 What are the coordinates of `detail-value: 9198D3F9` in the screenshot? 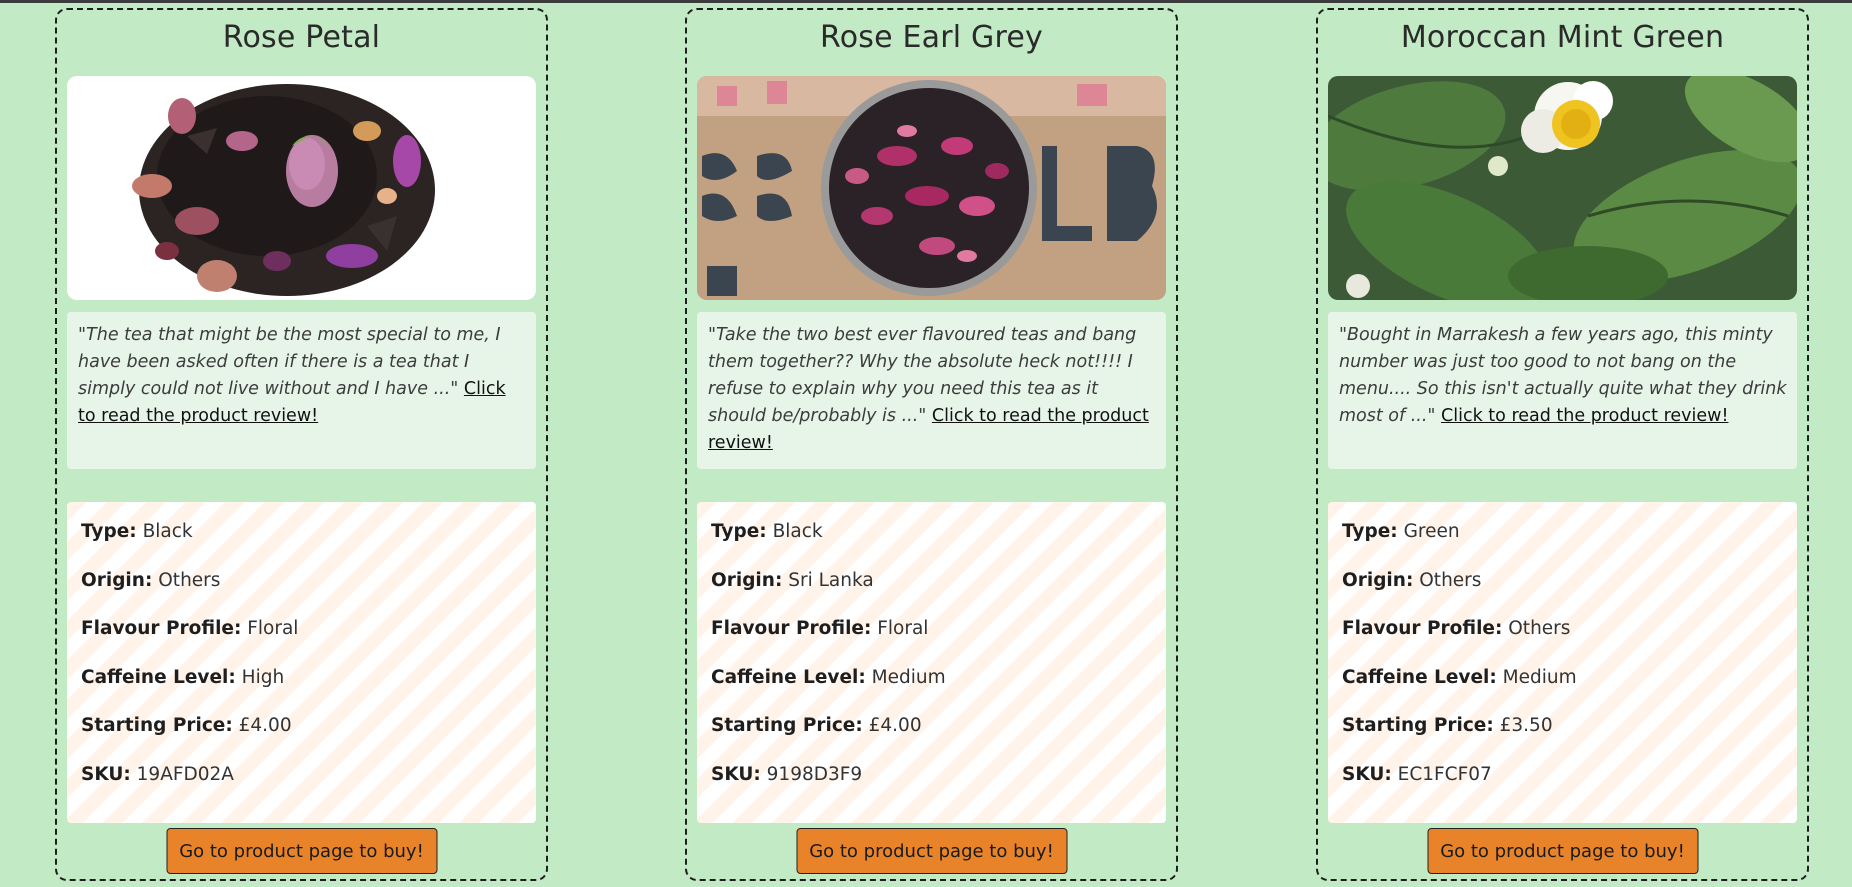 It's located at (814, 774).